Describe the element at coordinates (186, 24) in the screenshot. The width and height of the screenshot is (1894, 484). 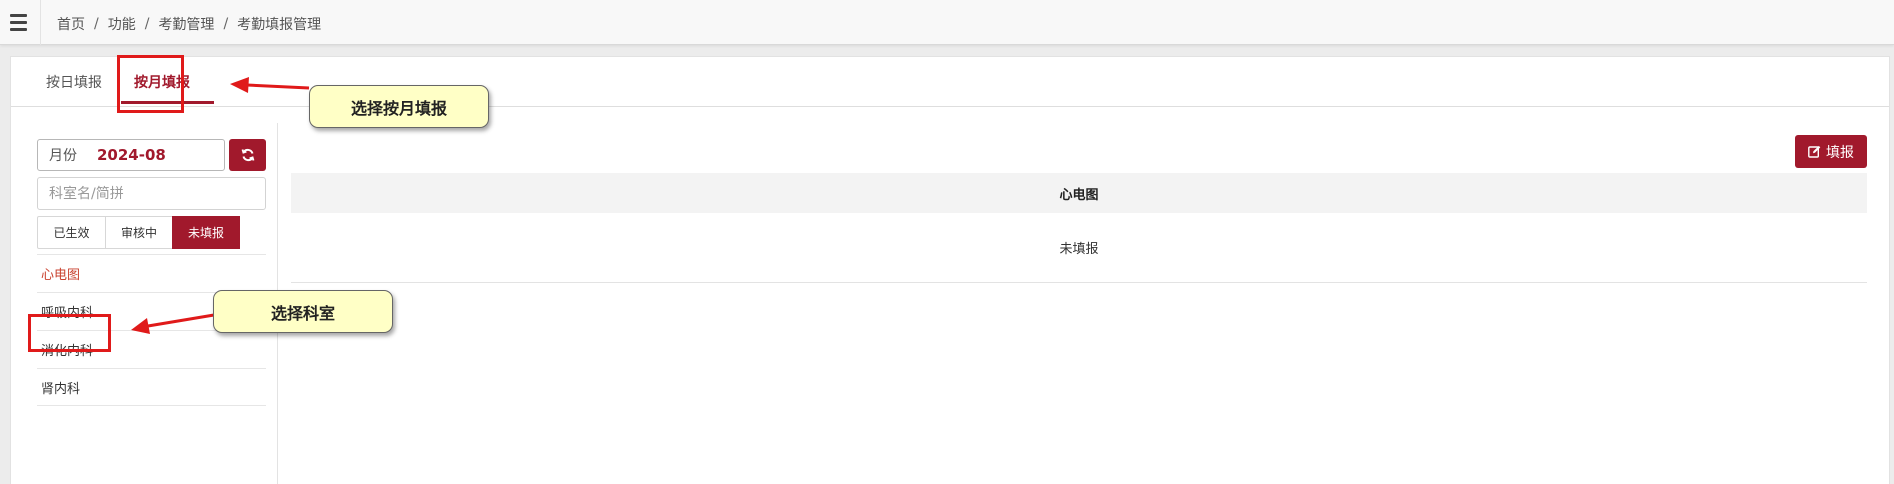
I see `breadcrumb-attendance: 考勤管理` at that location.